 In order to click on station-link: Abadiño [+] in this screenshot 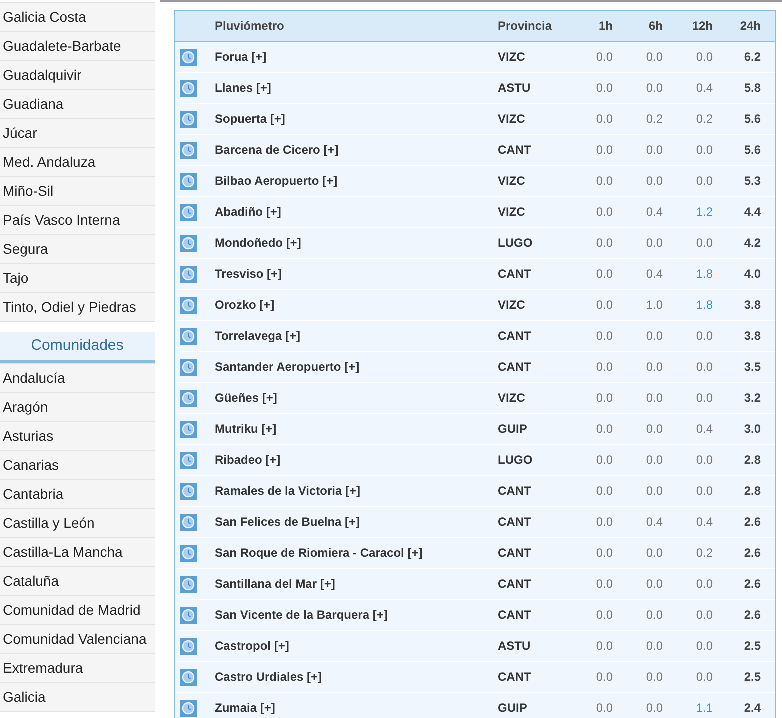, I will do `click(356, 212)`.